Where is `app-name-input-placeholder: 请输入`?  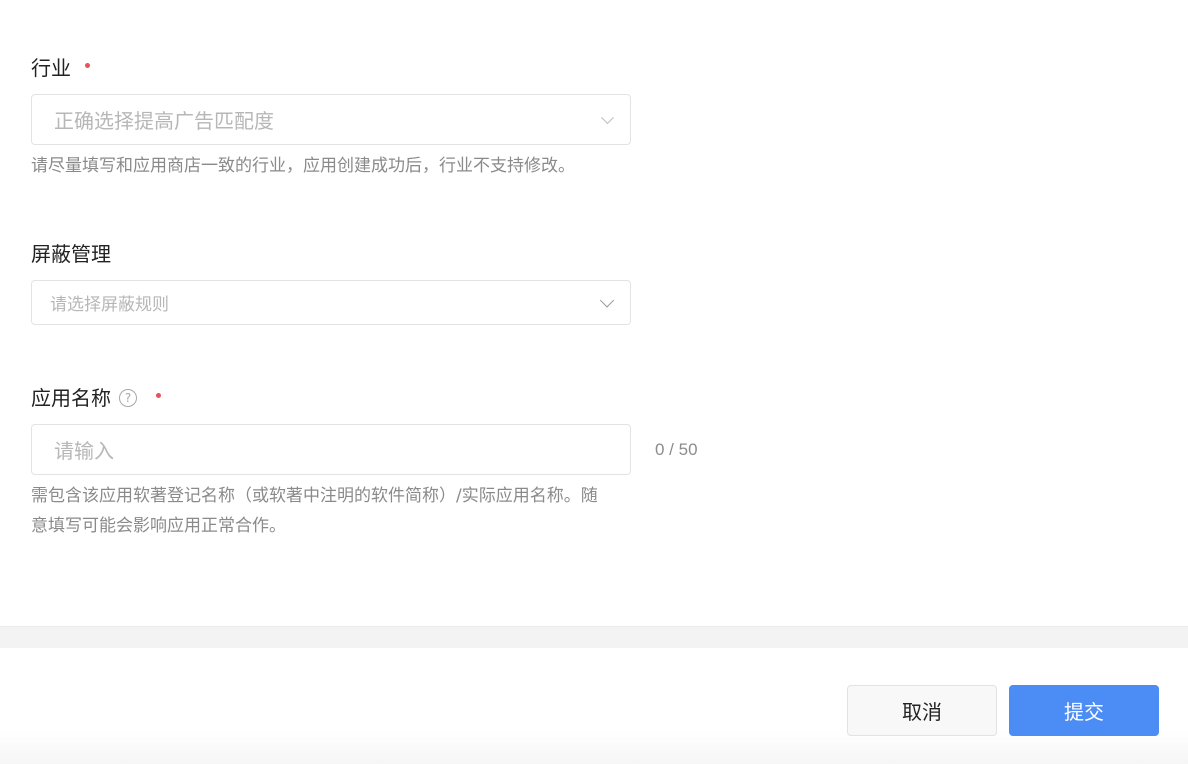
app-name-input-placeholder: 请输入 is located at coordinates (84, 451).